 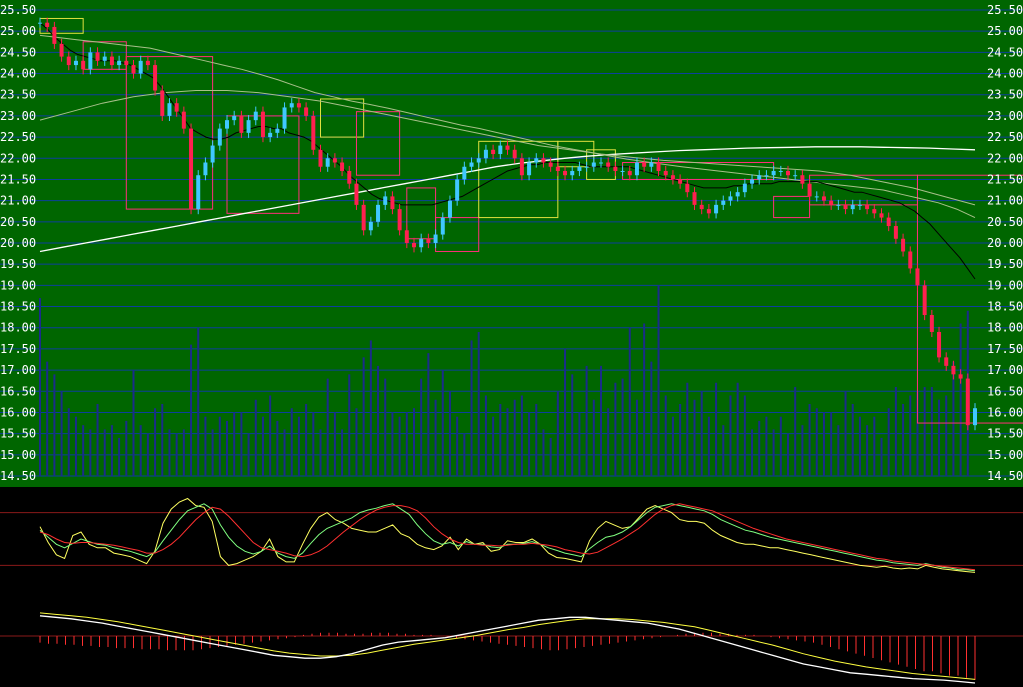 What do you see at coordinates (1005, 137) in the screenshot?
I see `y-tick-label-right: 22.50` at bounding box center [1005, 137].